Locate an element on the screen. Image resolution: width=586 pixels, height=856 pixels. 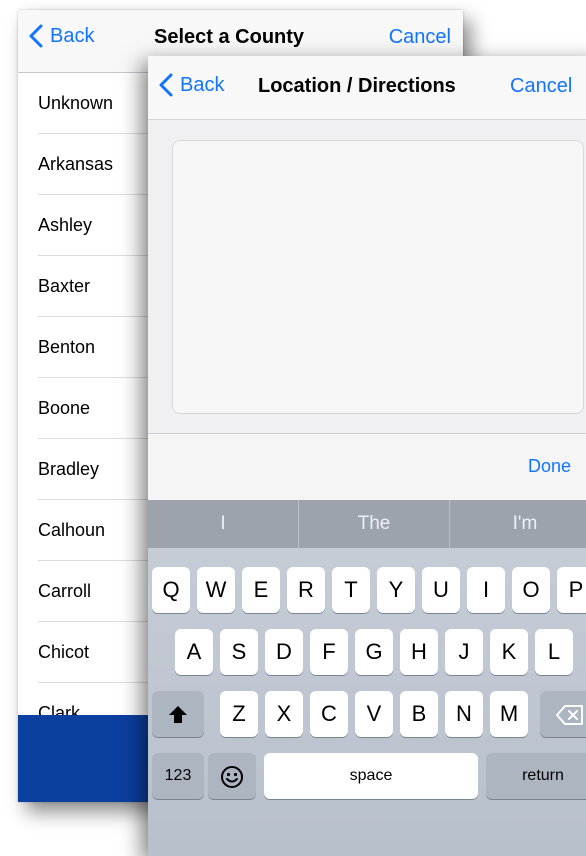
shift-key is located at coordinates (178, 714).